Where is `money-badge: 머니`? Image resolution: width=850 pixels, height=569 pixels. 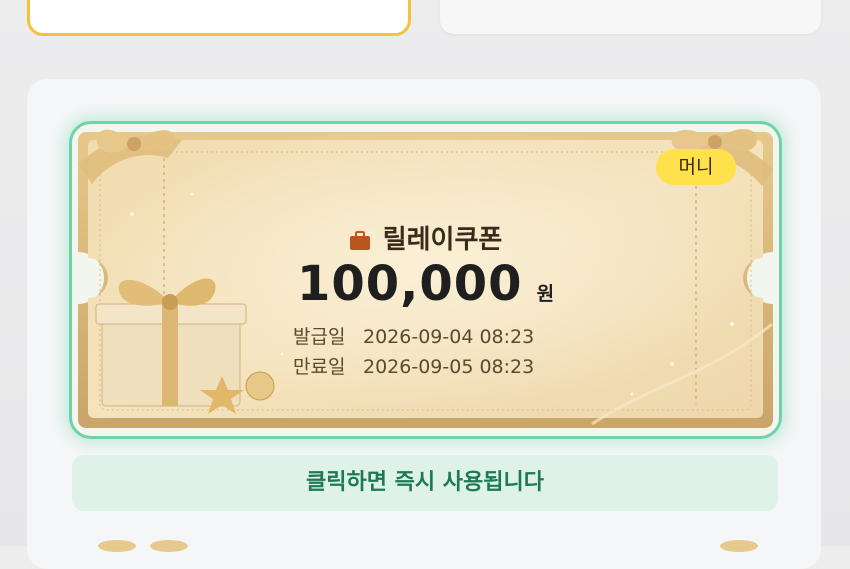
money-badge: 머니 is located at coordinates (696, 167).